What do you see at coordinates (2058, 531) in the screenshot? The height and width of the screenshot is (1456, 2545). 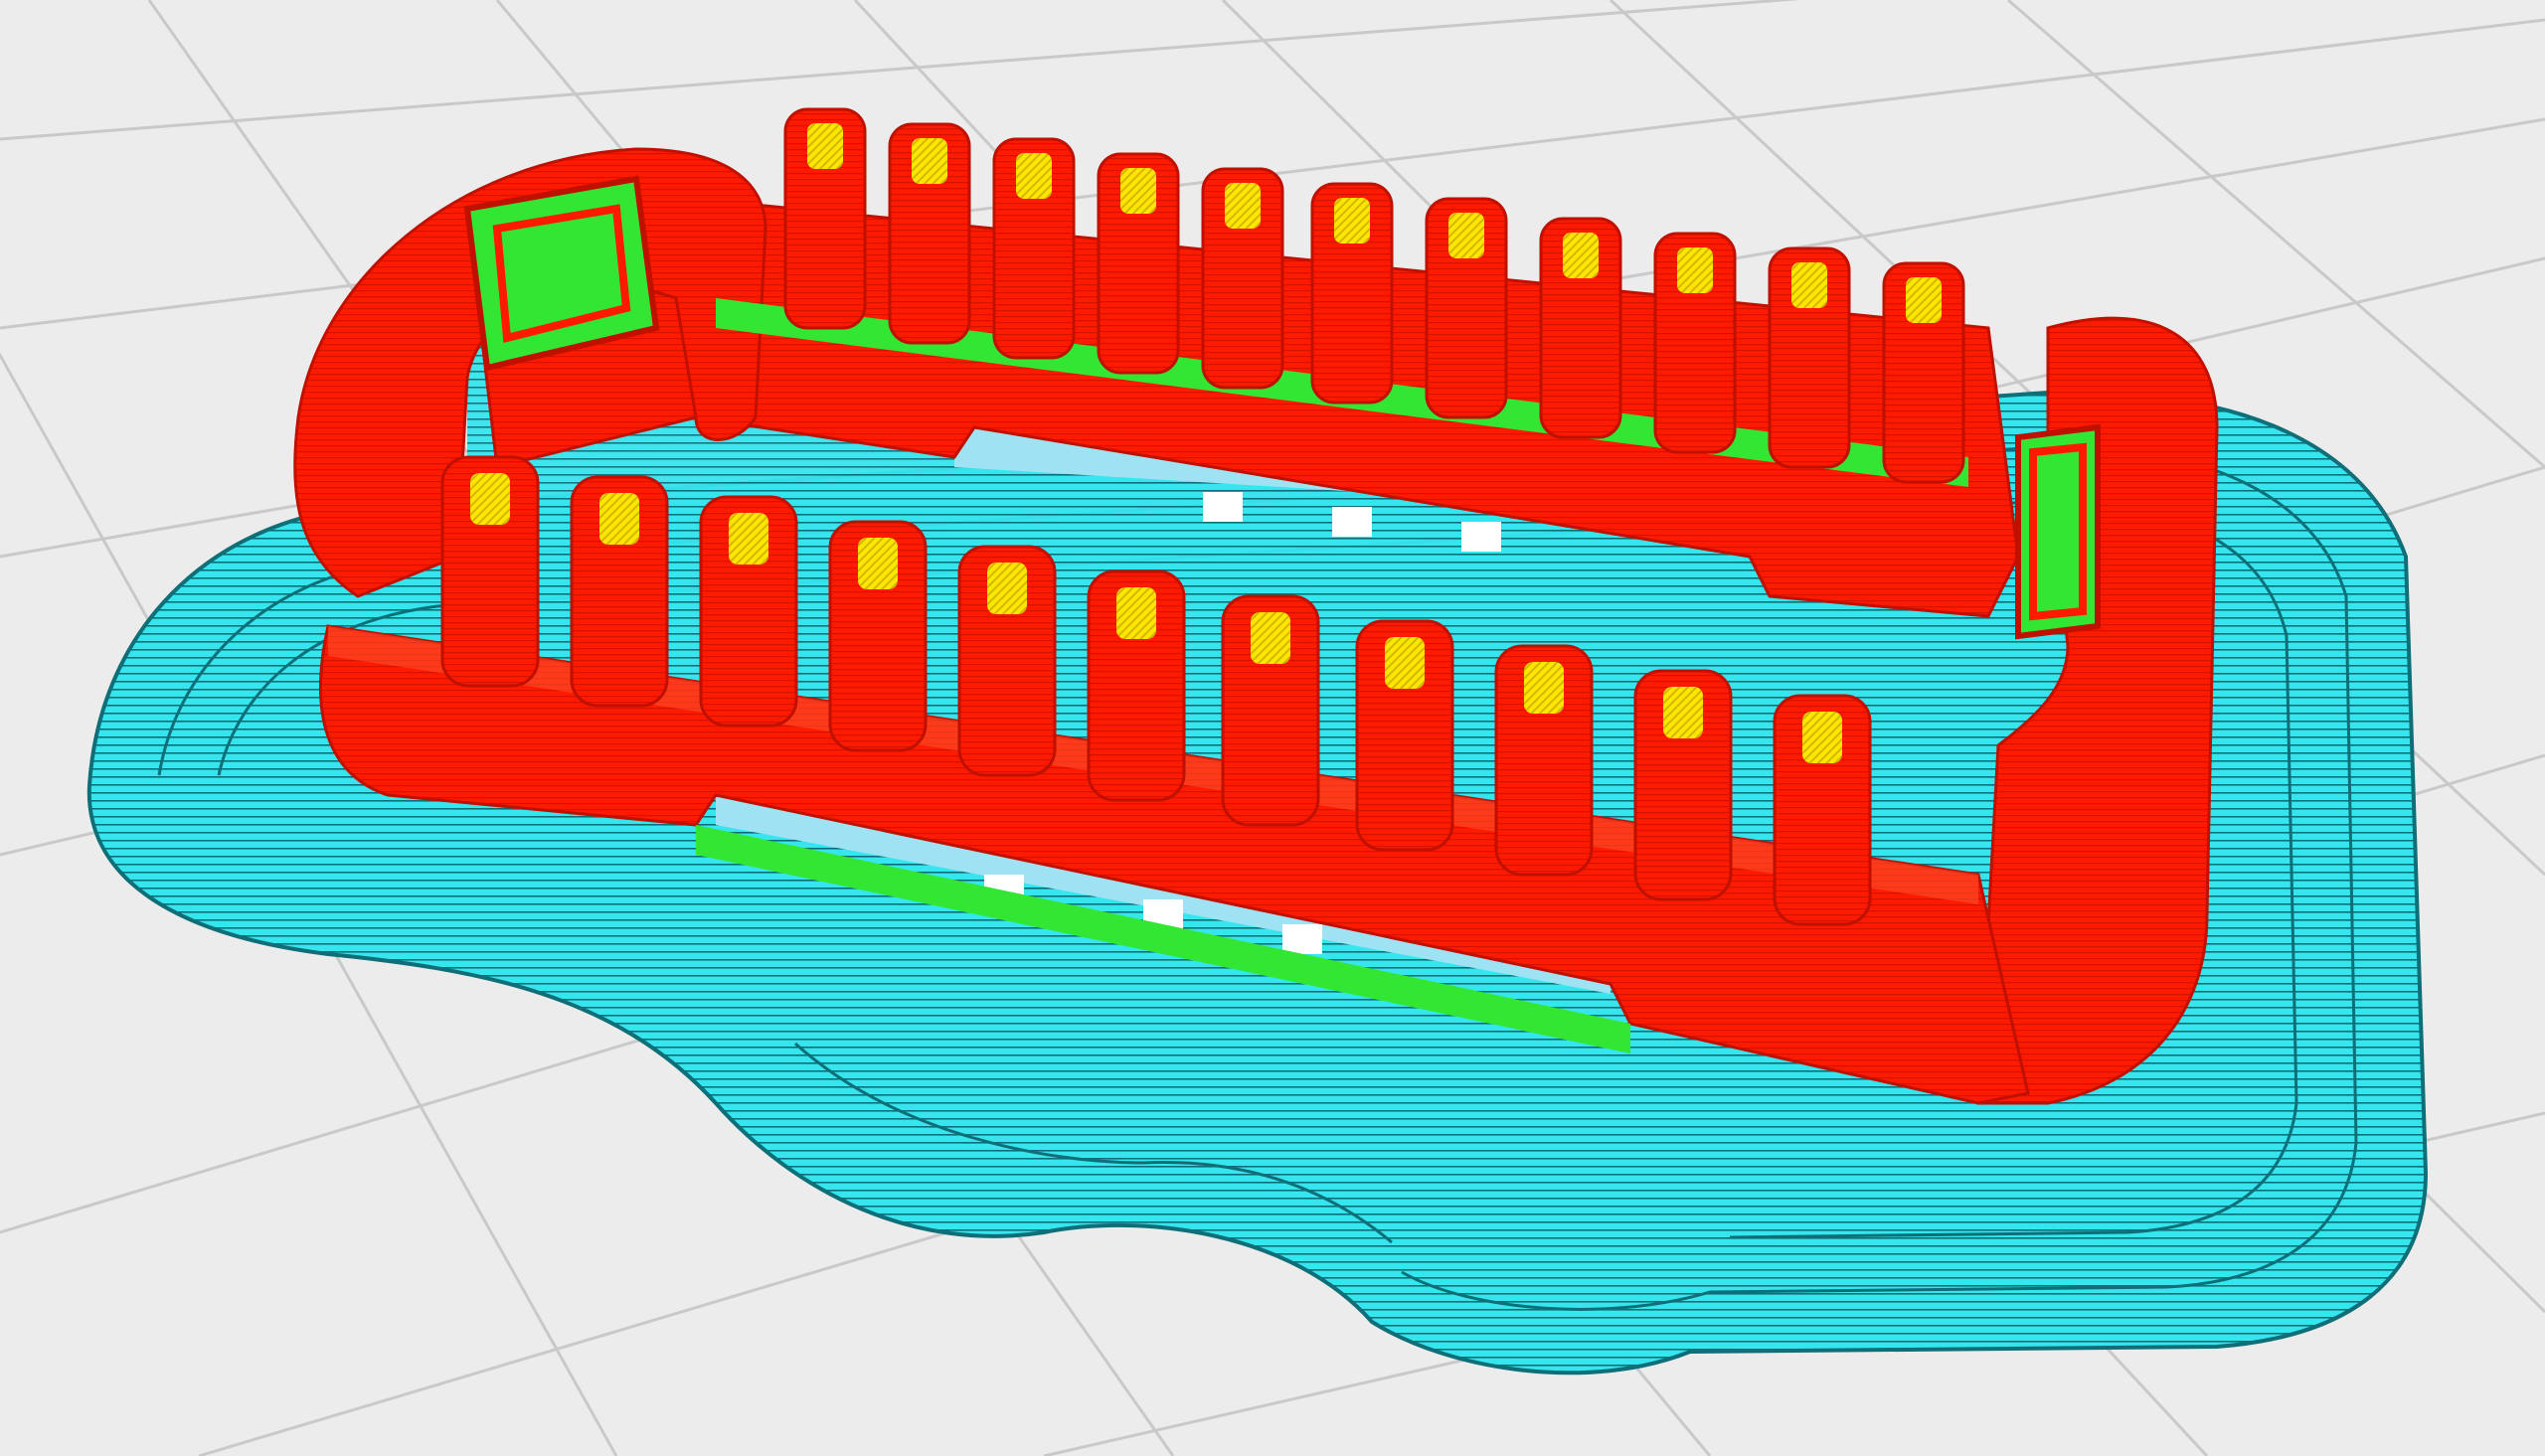 I see `end-cap-right` at bounding box center [2058, 531].